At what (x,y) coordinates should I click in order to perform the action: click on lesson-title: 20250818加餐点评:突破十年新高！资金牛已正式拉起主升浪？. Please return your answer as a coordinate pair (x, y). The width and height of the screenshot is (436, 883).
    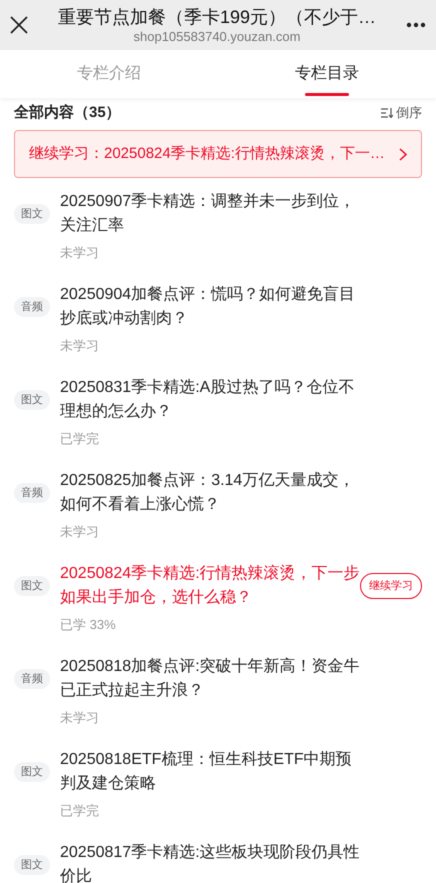
    Looking at the image, I should click on (210, 679).